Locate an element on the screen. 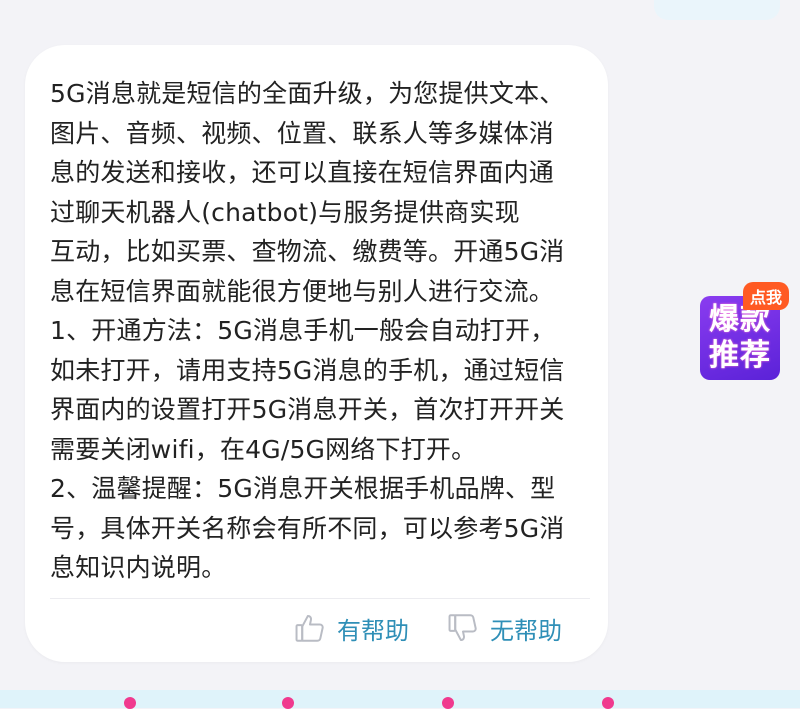 The width and height of the screenshot is (800, 709). answer-line: 如未打开，请用支持5G消息的手机，通过短信 is located at coordinates (307, 370).